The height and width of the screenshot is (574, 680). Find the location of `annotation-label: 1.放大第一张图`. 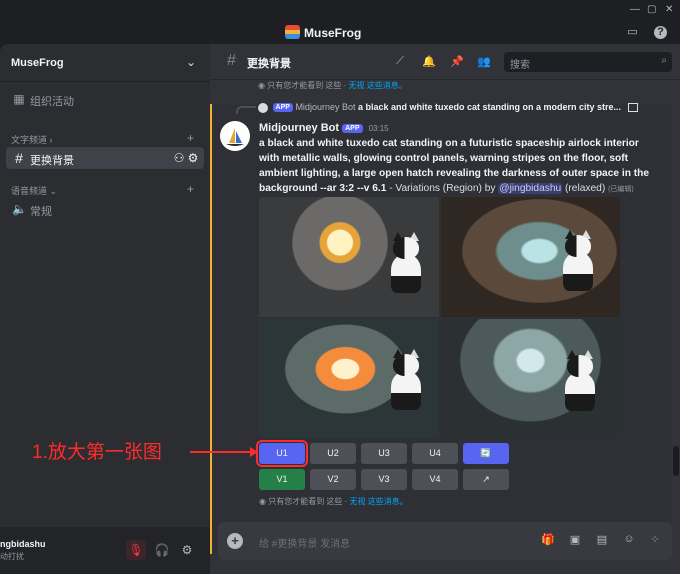

annotation-label: 1.放大第一张图 is located at coordinates (97, 452).